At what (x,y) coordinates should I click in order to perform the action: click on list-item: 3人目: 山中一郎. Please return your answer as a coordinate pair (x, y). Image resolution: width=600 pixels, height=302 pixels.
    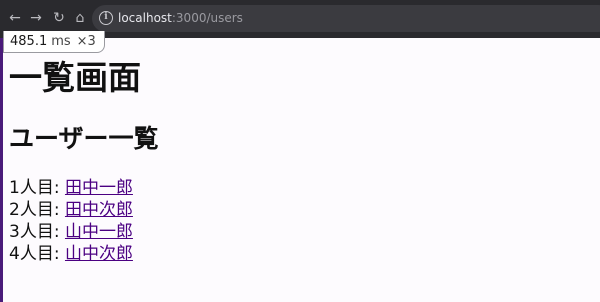
    Looking at the image, I should click on (71, 232).